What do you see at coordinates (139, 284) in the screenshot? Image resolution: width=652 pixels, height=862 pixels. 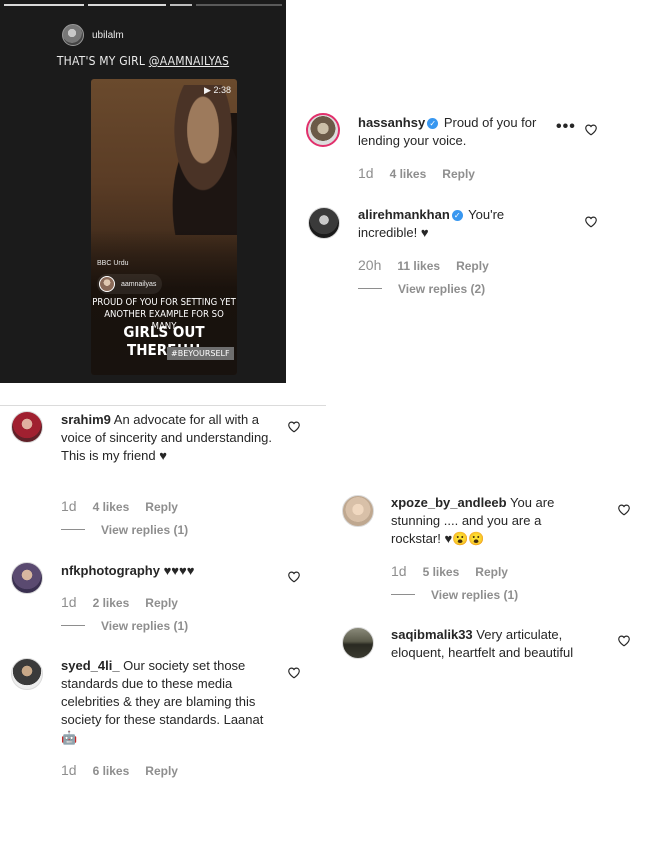 I see `mention-username: aamnailyas` at bounding box center [139, 284].